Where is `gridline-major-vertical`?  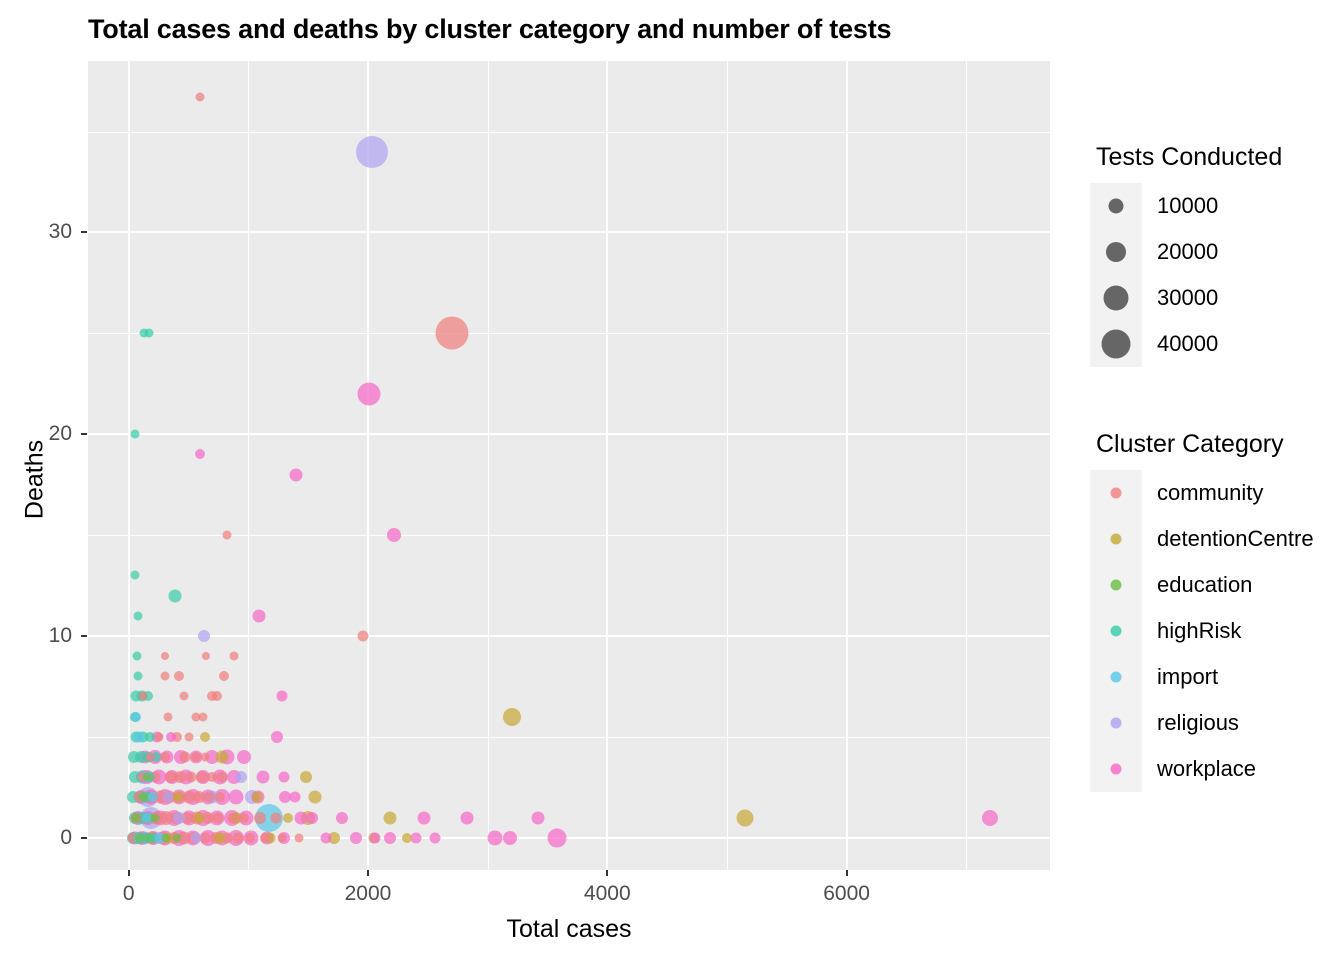
gridline-major-vertical is located at coordinates (846, 465).